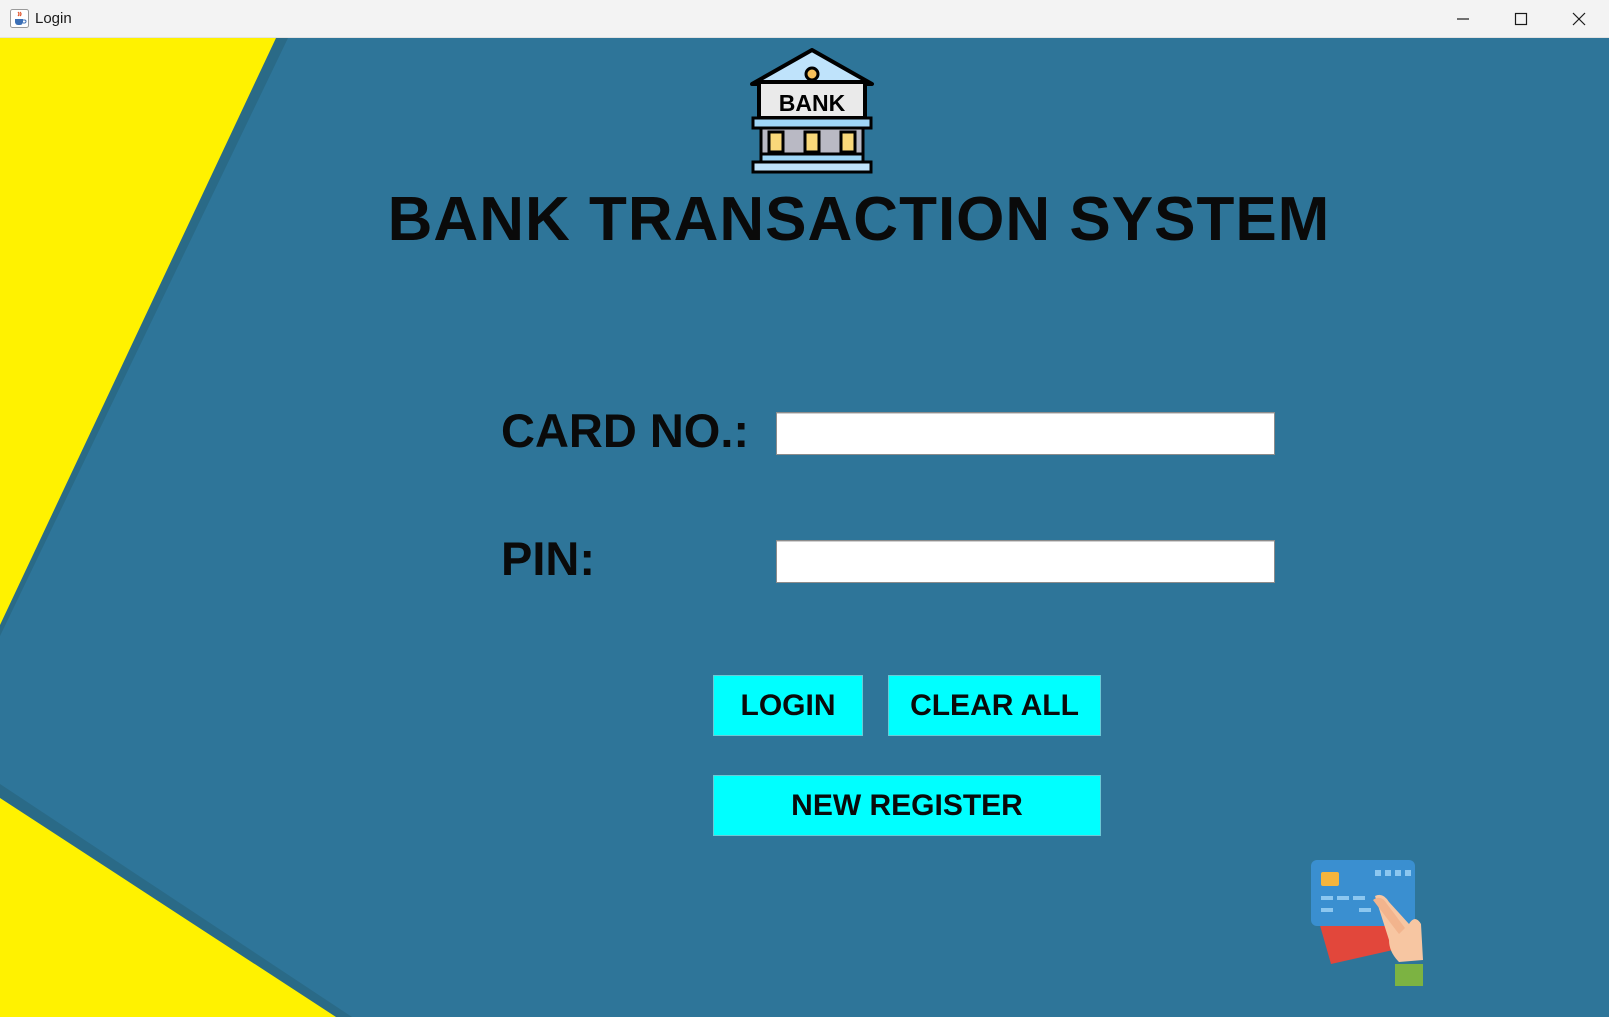  What do you see at coordinates (907, 805) in the screenshot?
I see `new-register-button: NEW REGISTER` at bounding box center [907, 805].